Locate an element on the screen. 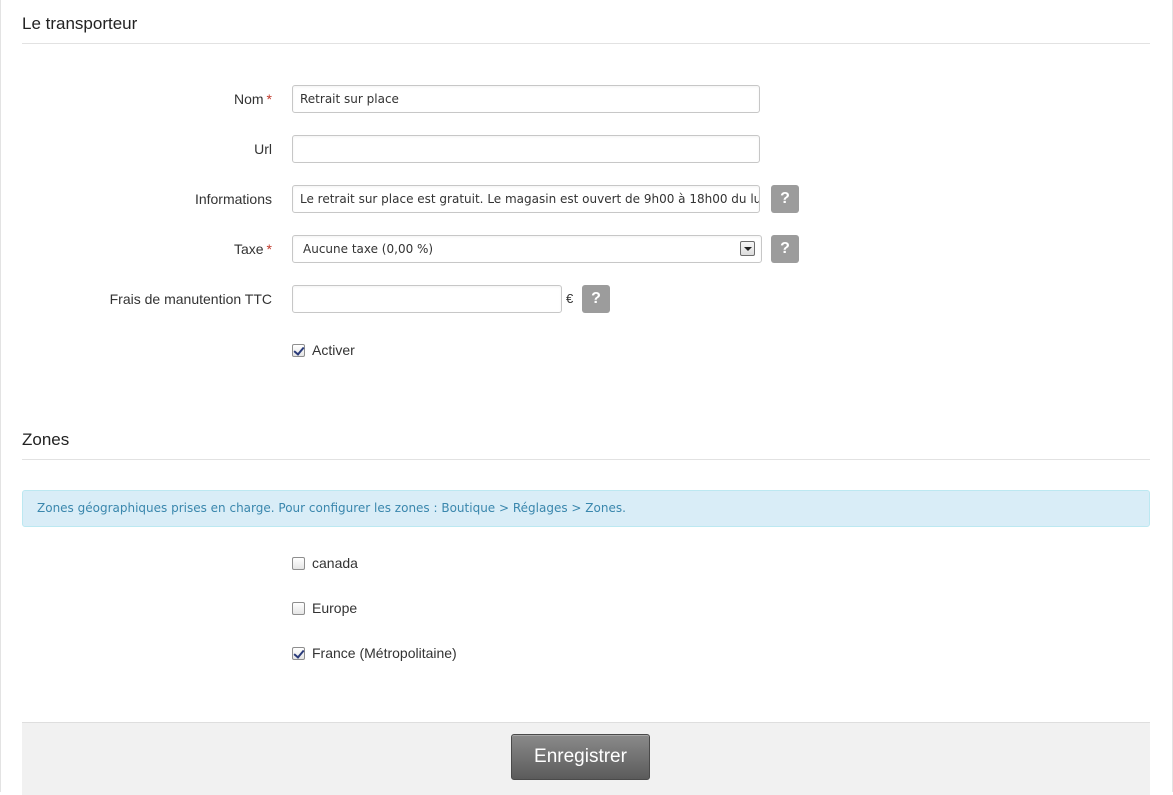 The width and height of the screenshot is (1173, 795). zone-label-france: France (Métropolitaine) is located at coordinates (384, 653).